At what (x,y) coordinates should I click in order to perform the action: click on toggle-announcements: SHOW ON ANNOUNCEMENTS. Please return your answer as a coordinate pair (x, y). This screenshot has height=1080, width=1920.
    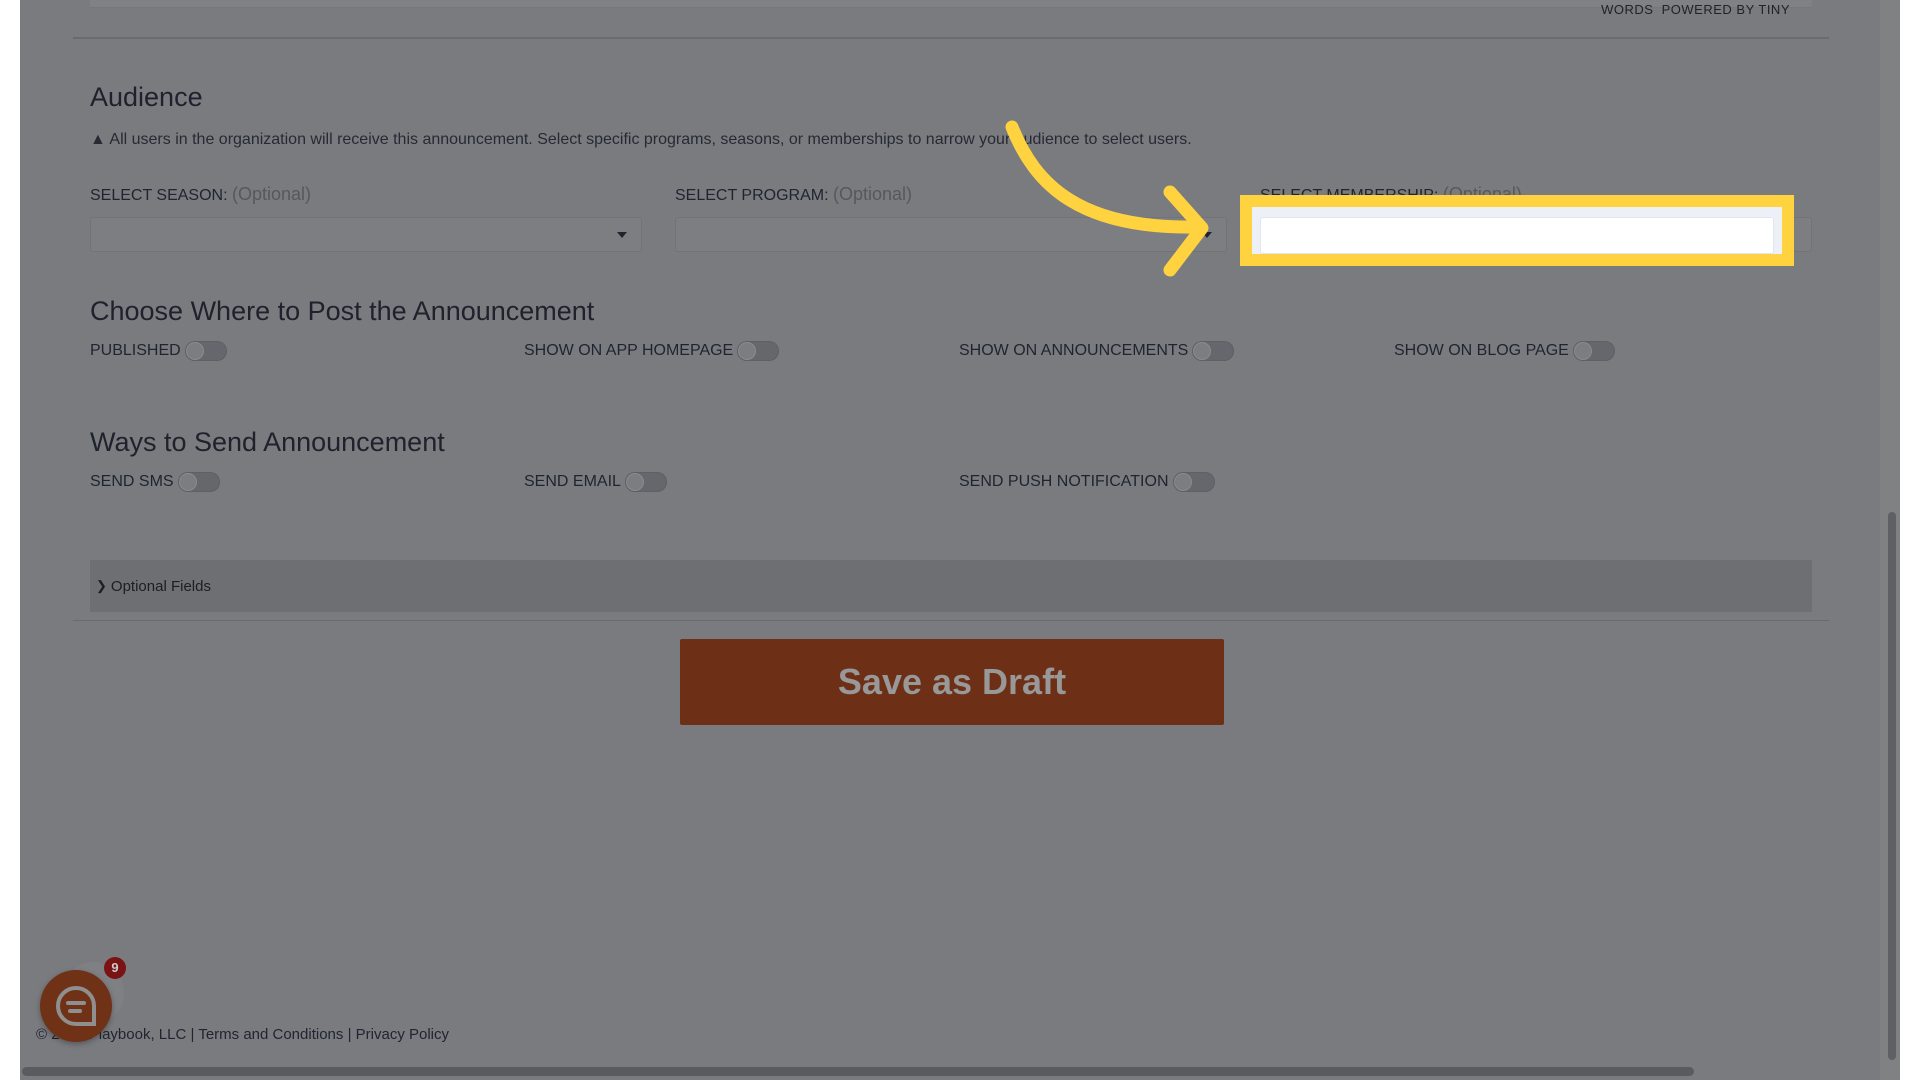
    Looking at the image, I should click on (1097, 351).